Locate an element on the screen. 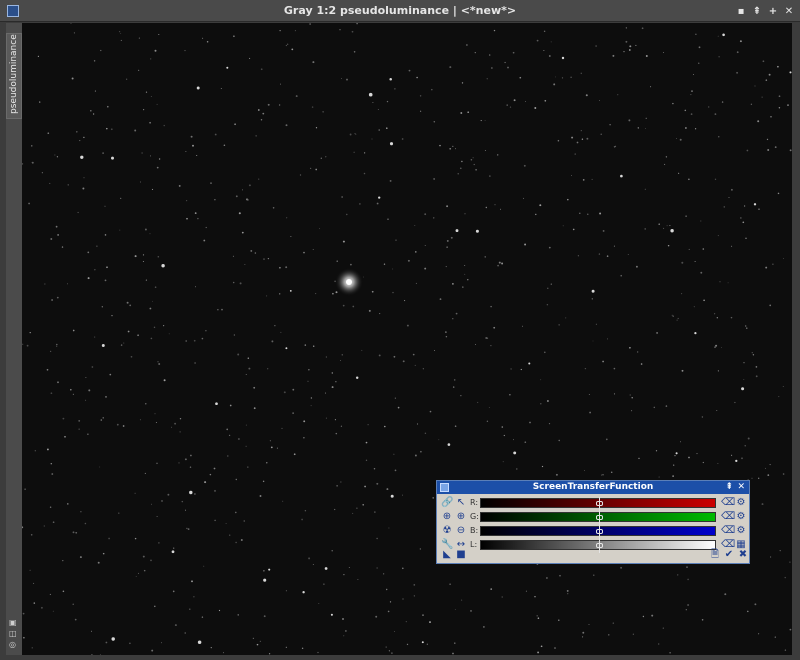 The width and height of the screenshot is (800, 660). shade-button: ▪ is located at coordinates (741, 11).